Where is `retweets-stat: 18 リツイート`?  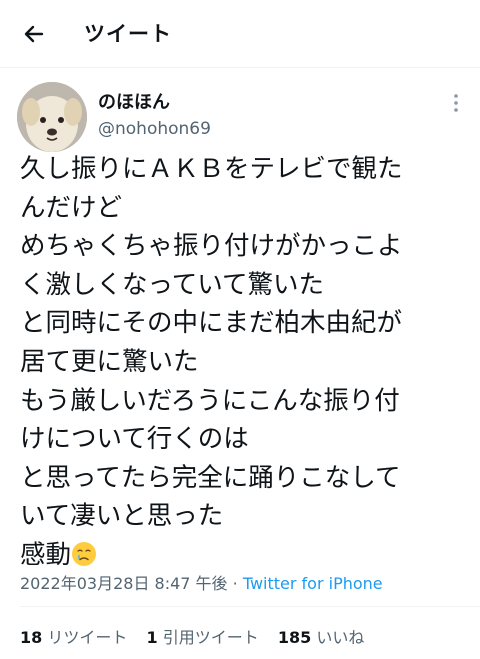 retweets-stat: 18 リツイート is located at coordinates (73, 637).